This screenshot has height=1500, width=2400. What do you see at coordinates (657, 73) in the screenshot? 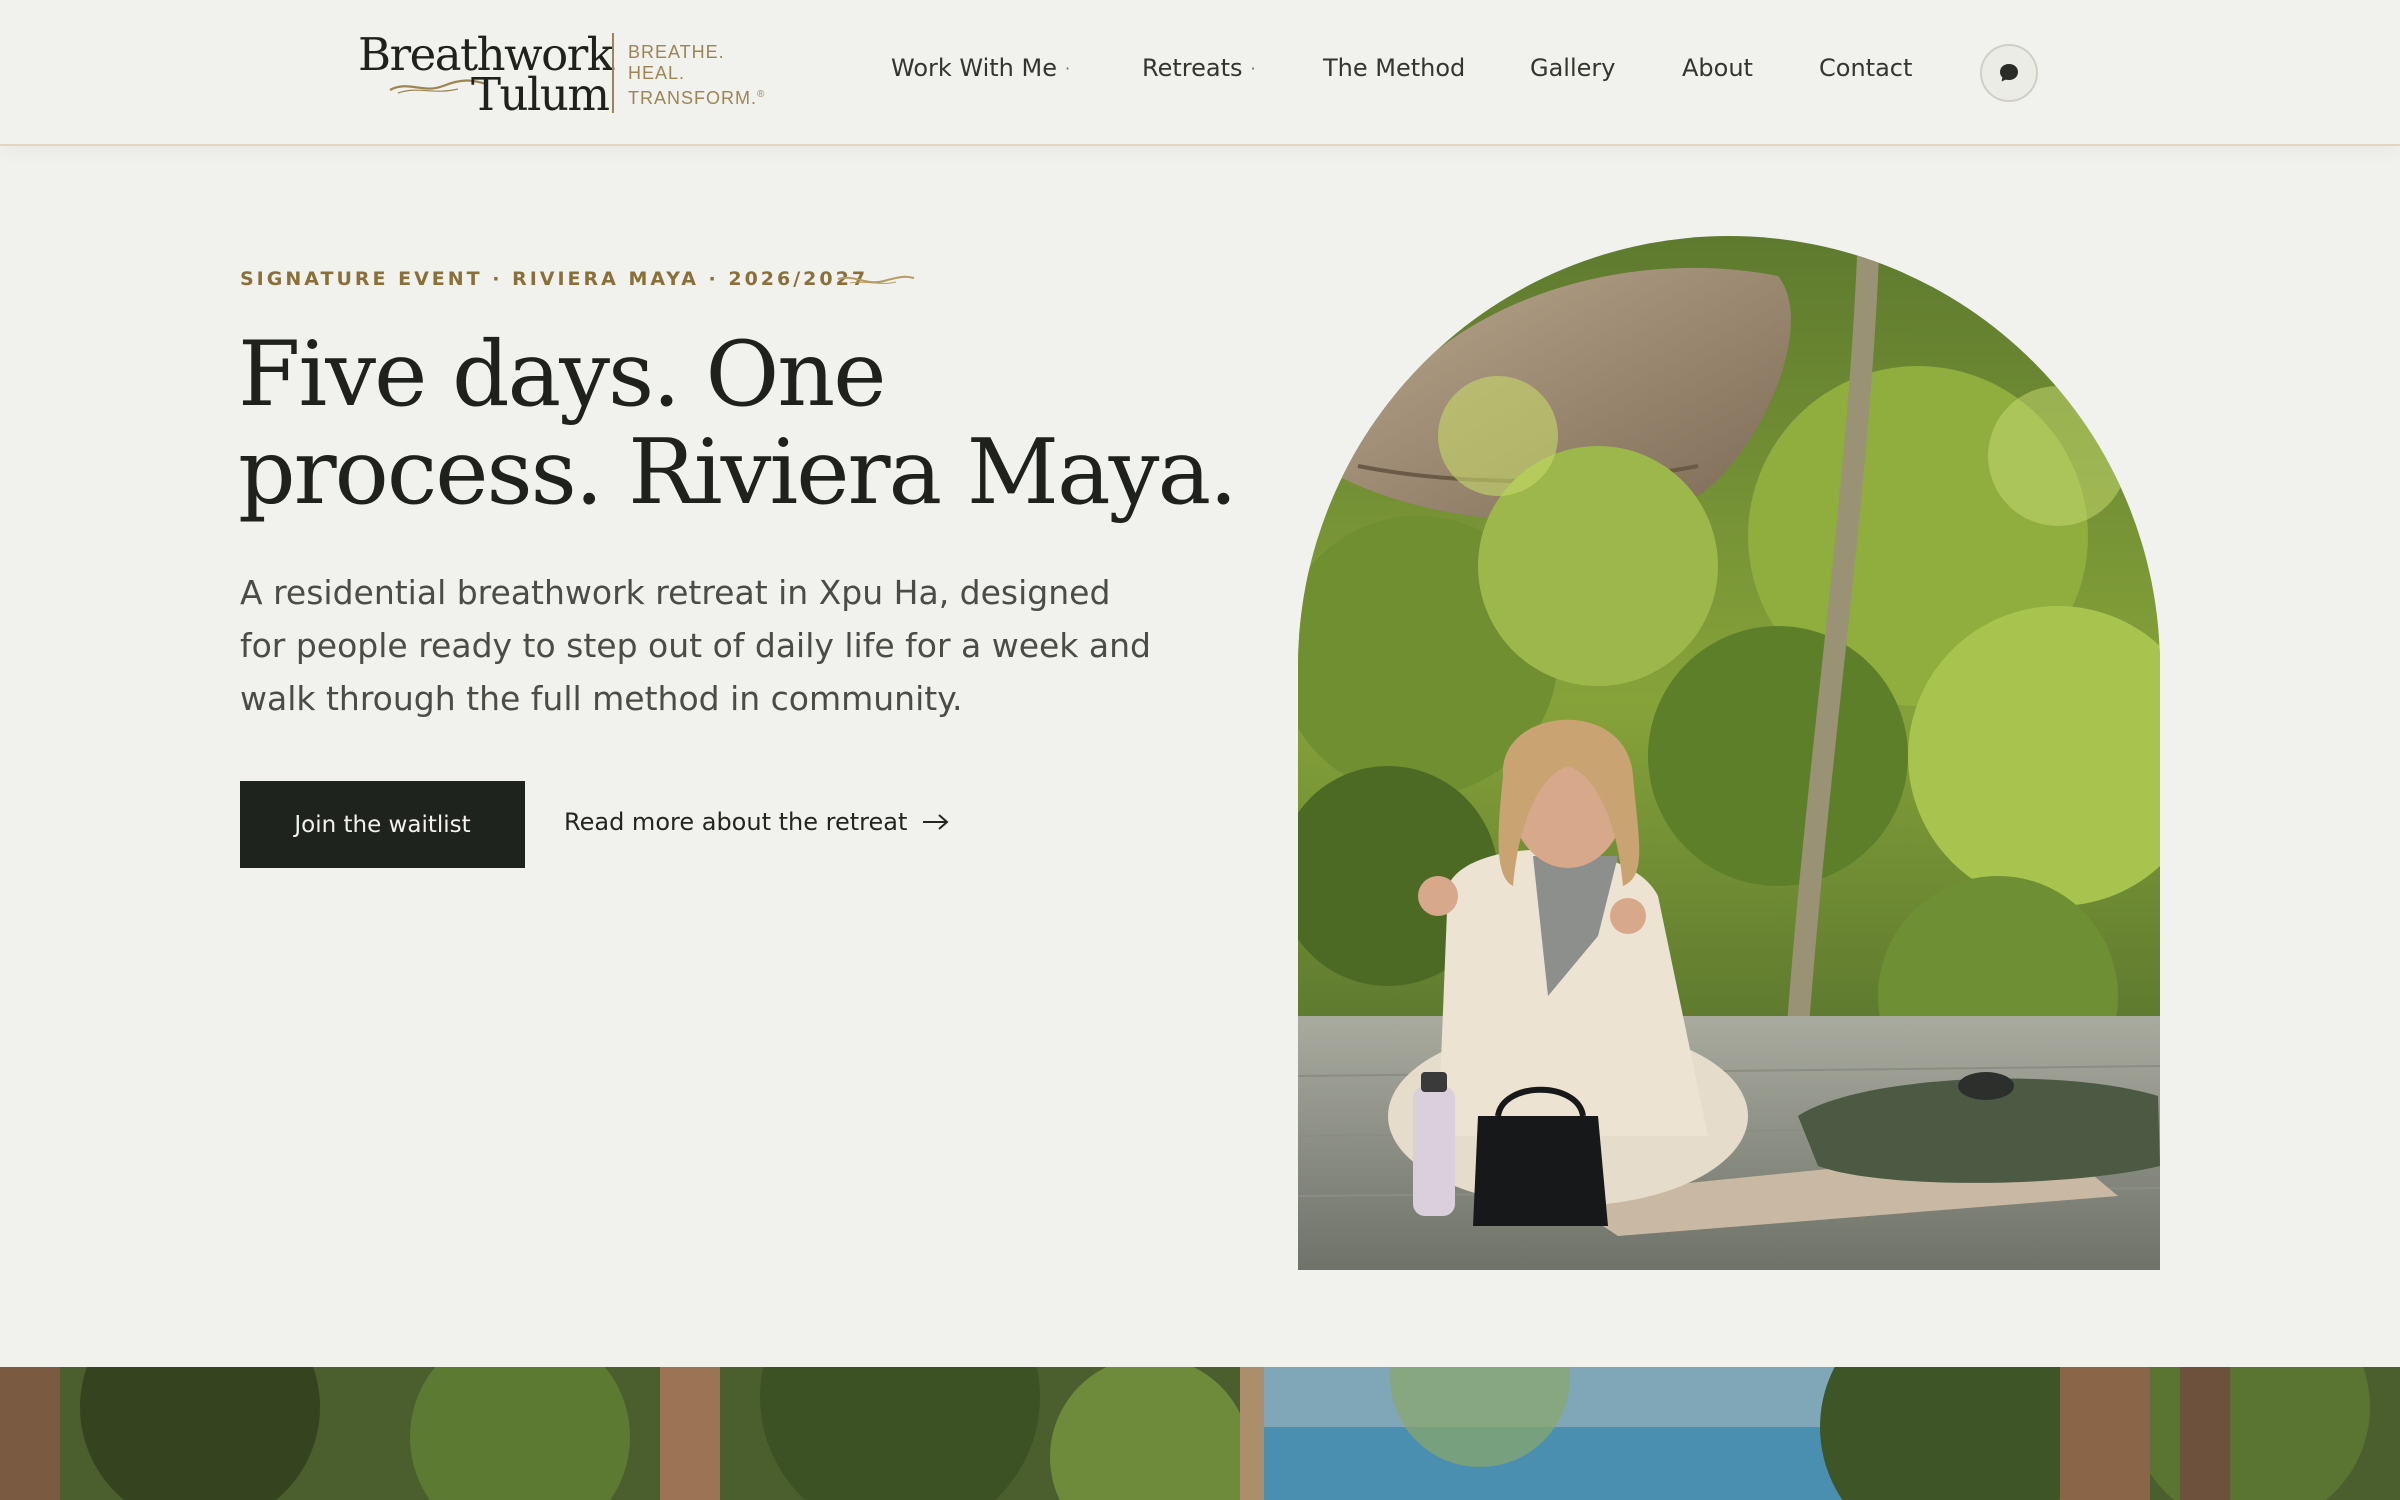
I see `tagline-heal: HEAL.` at bounding box center [657, 73].